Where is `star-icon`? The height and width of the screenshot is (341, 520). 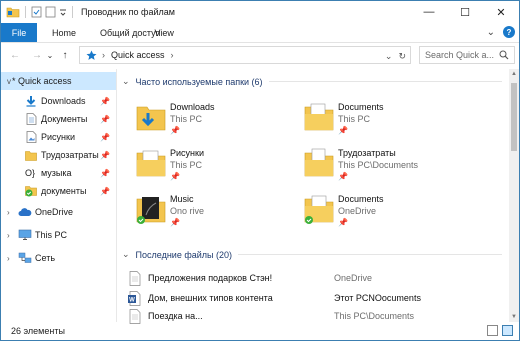
star-icon is located at coordinates (91, 55).